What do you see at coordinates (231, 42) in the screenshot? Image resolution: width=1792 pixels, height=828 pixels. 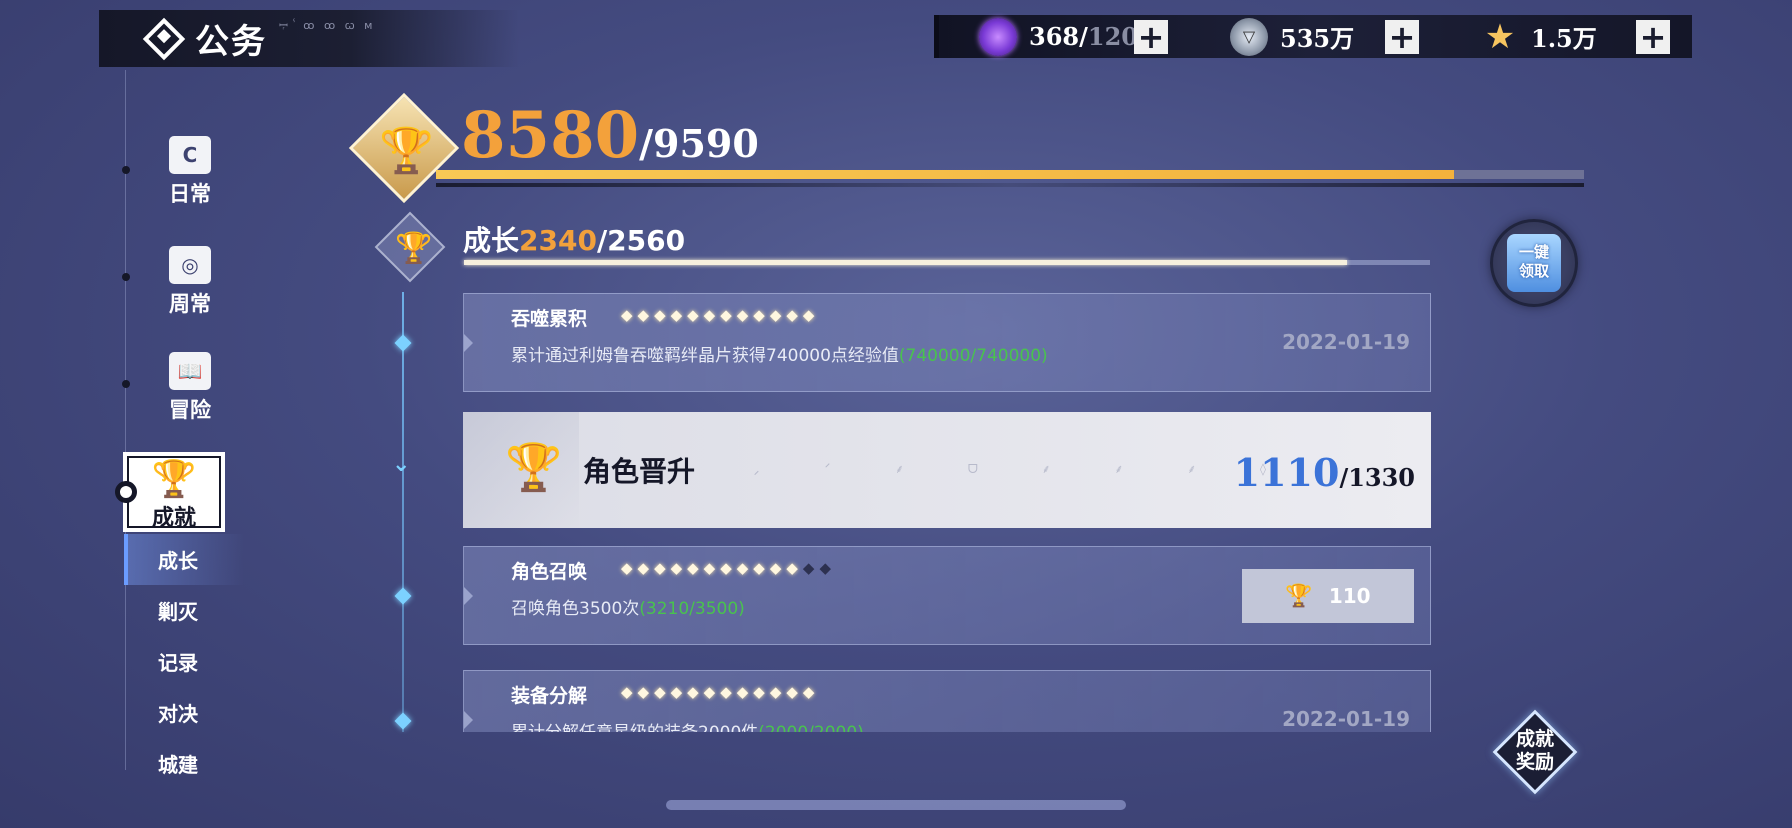 I see `page-title: 公务` at bounding box center [231, 42].